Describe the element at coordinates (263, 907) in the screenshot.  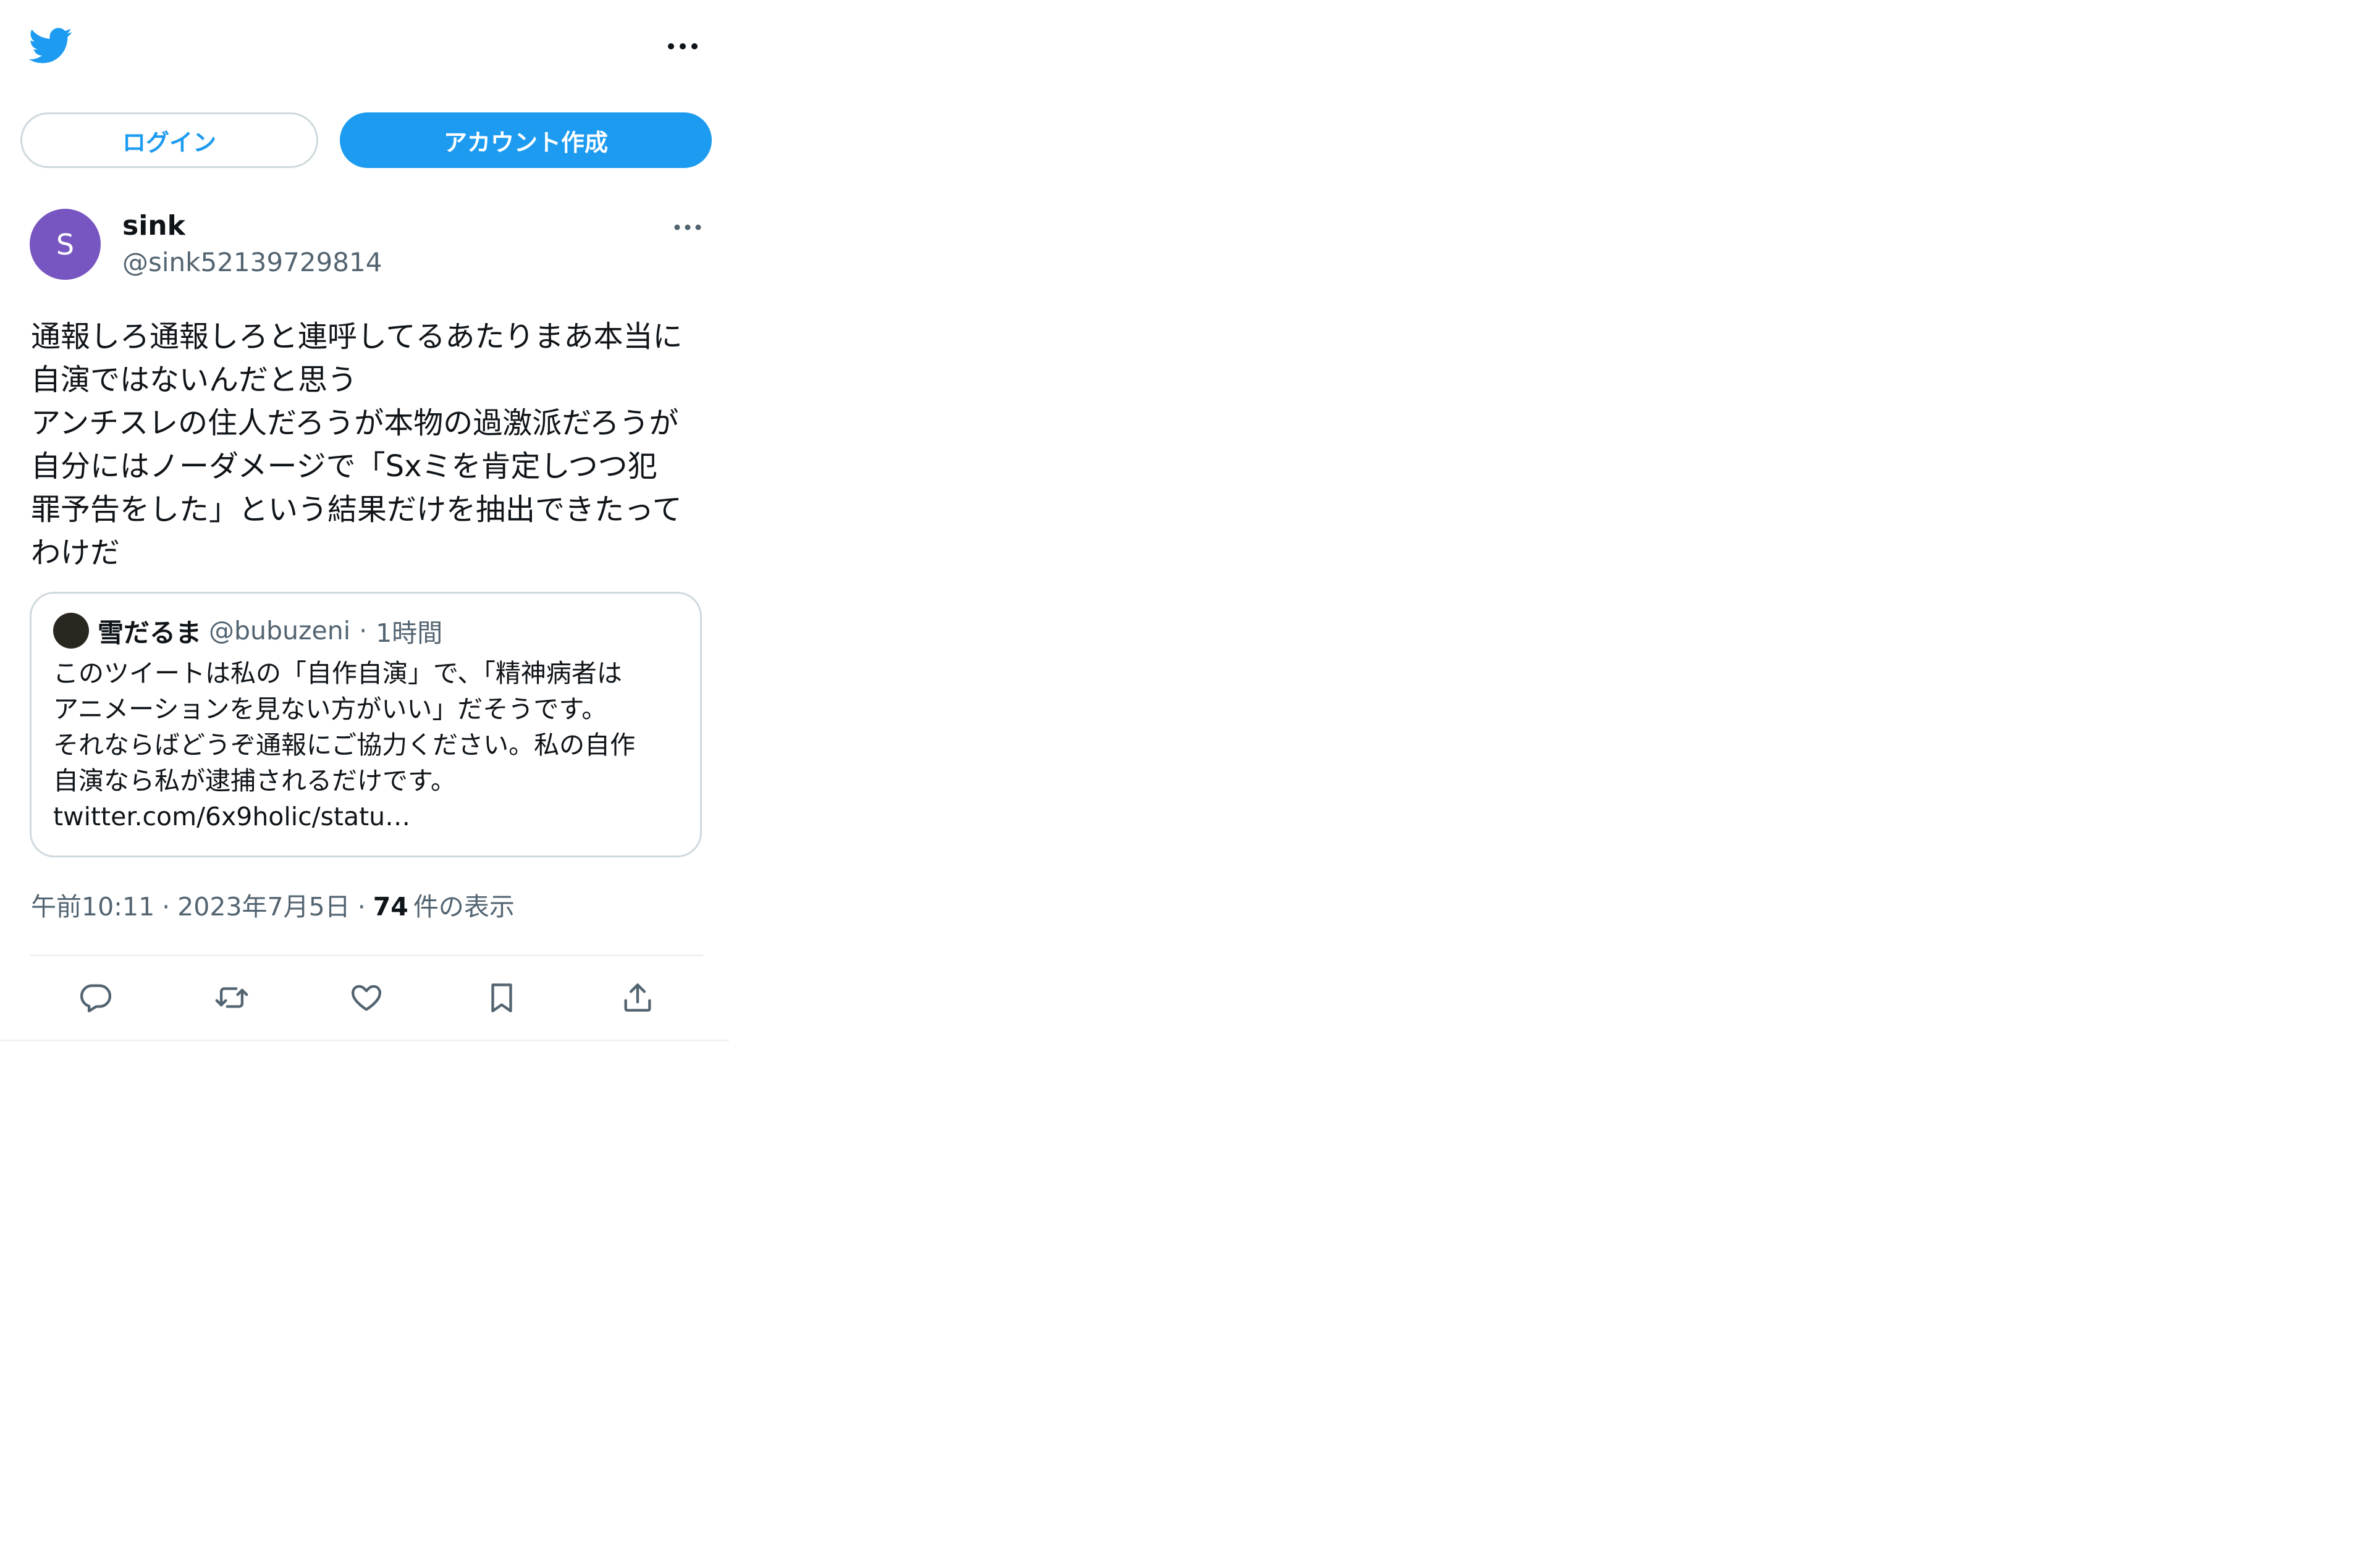
I see `tweet-date: 2023年7月5日` at that location.